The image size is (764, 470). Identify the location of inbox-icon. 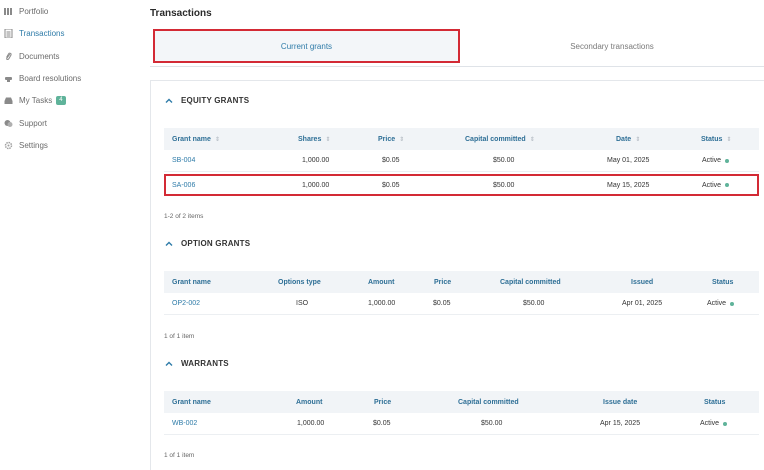
(8, 100).